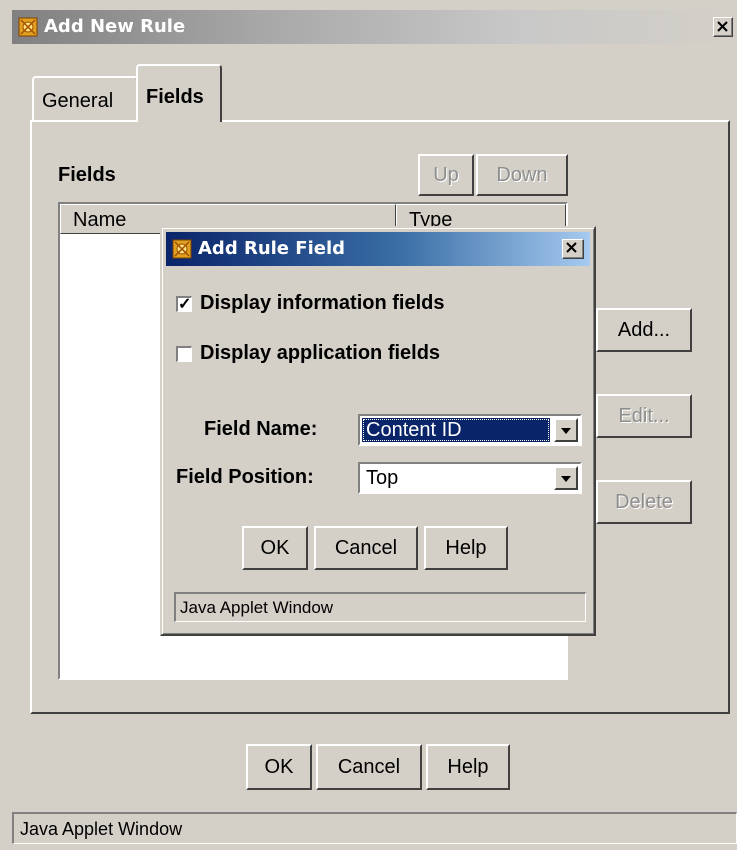 This screenshot has height=850, width=737. What do you see at coordinates (446, 175) in the screenshot?
I see `up-button: Up` at bounding box center [446, 175].